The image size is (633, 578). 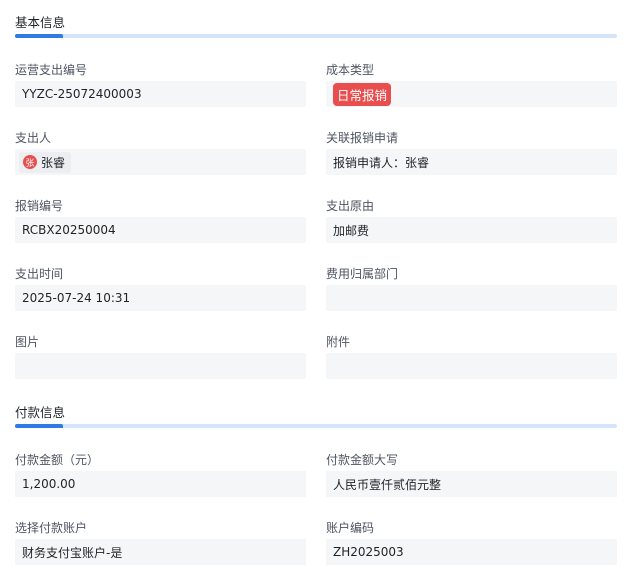 I want to click on field-cost-type: 日常报销, so click(x=471, y=94).